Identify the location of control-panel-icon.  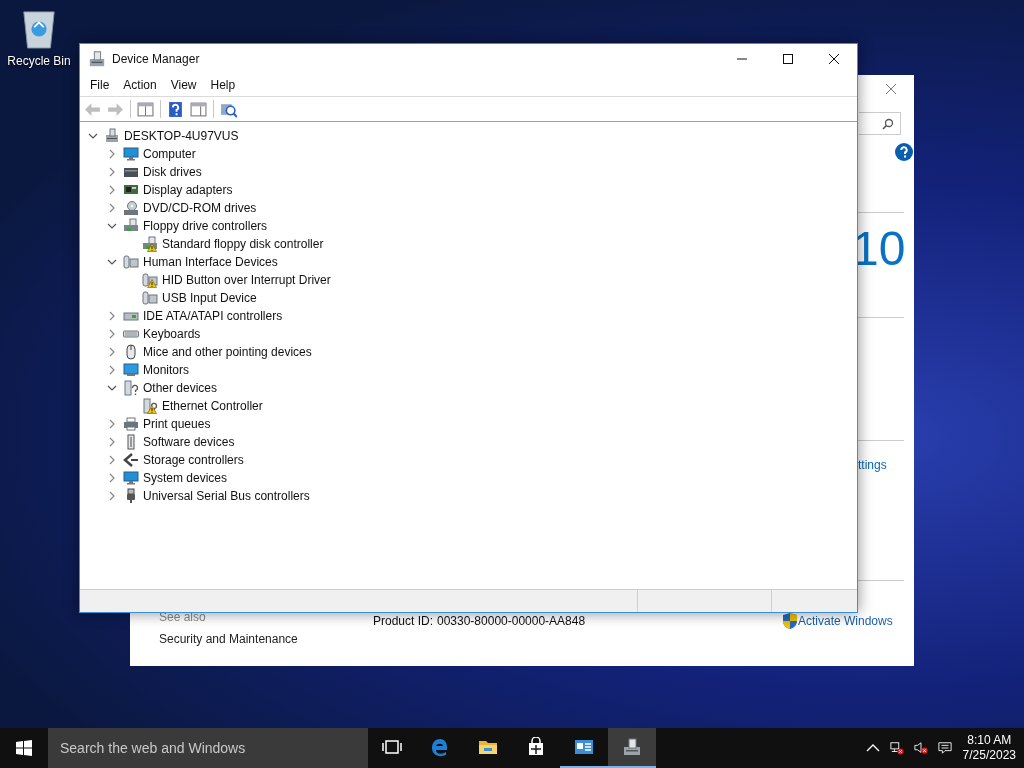
(584, 747).